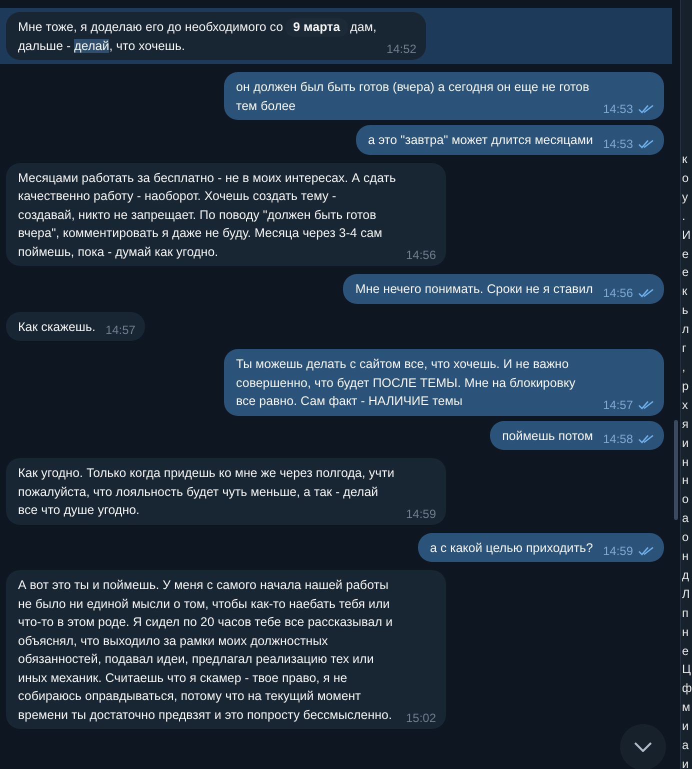 The height and width of the screenshot is (769, 692). What do you see at coordinates (685, 386) in the screenshot?
I see `side-panel-text: р` at bounding box center [685, 386].